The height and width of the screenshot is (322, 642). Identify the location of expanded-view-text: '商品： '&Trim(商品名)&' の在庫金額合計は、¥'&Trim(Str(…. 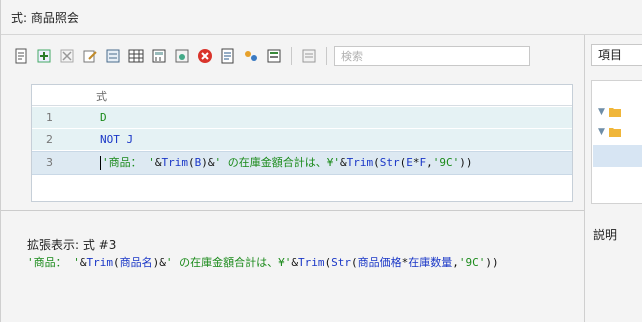
(297, 262).